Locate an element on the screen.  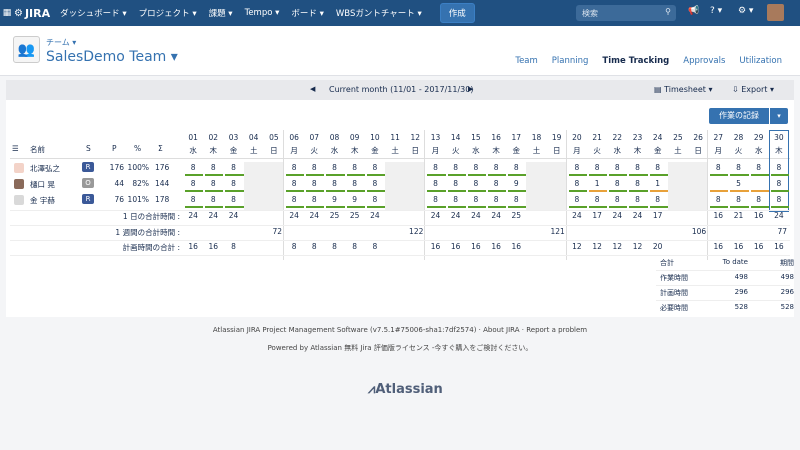
day-weekday: 火 is located at coordinates (455, 150).